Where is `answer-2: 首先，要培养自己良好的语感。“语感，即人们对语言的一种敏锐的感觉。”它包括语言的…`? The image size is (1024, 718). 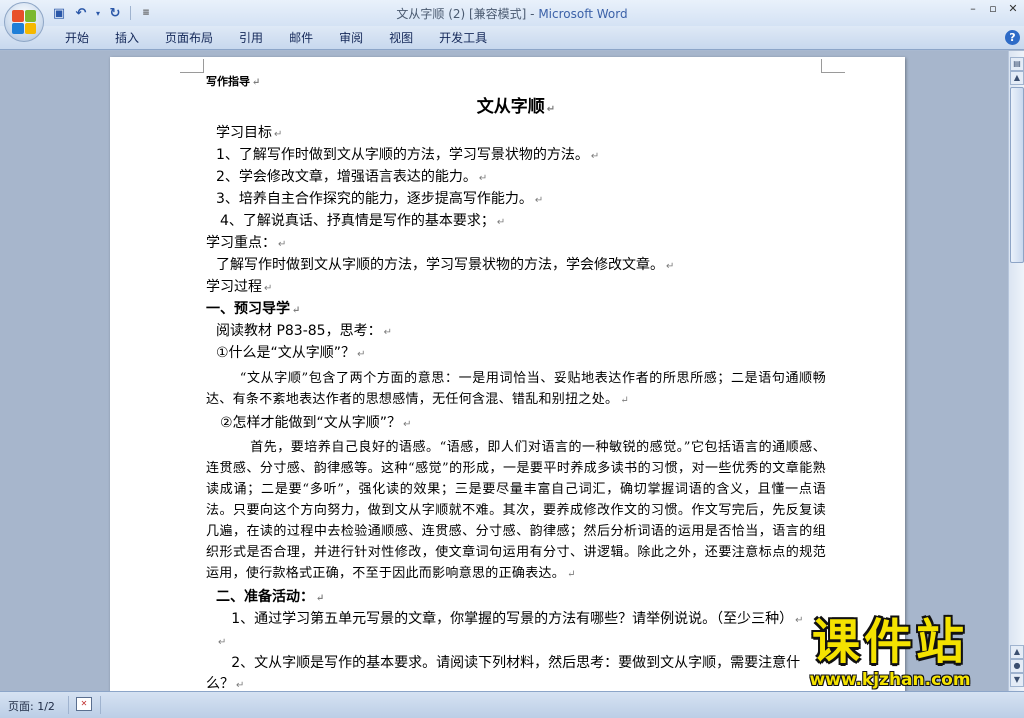
answer-2: 首先，要培养自己良好的语感。“语感，即人们对语言的一种敏锐的感觉。”它包括语言的… is located at coordinates (516, 510).